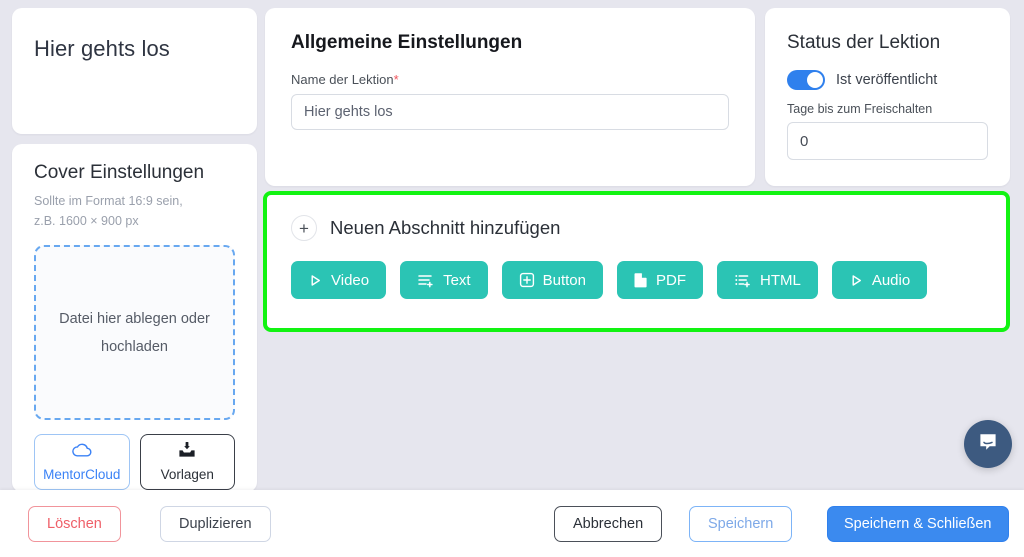  I want to click on add-audio-button: Audio, so click(879, 280).